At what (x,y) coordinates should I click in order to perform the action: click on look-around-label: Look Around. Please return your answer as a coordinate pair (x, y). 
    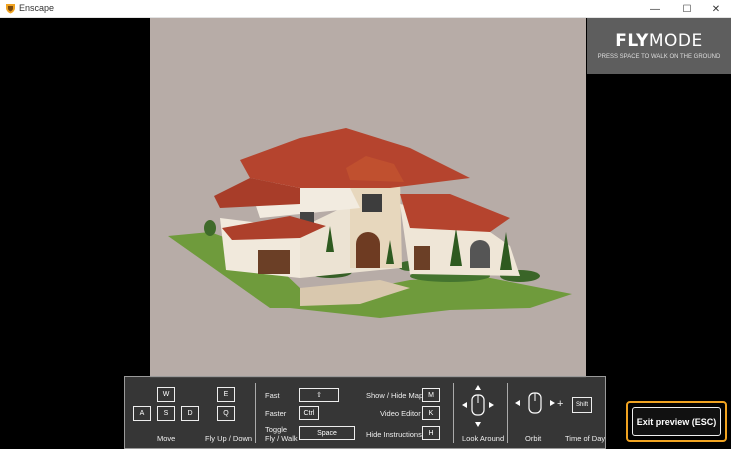
    Looking at the image, I should click on (483, 438).